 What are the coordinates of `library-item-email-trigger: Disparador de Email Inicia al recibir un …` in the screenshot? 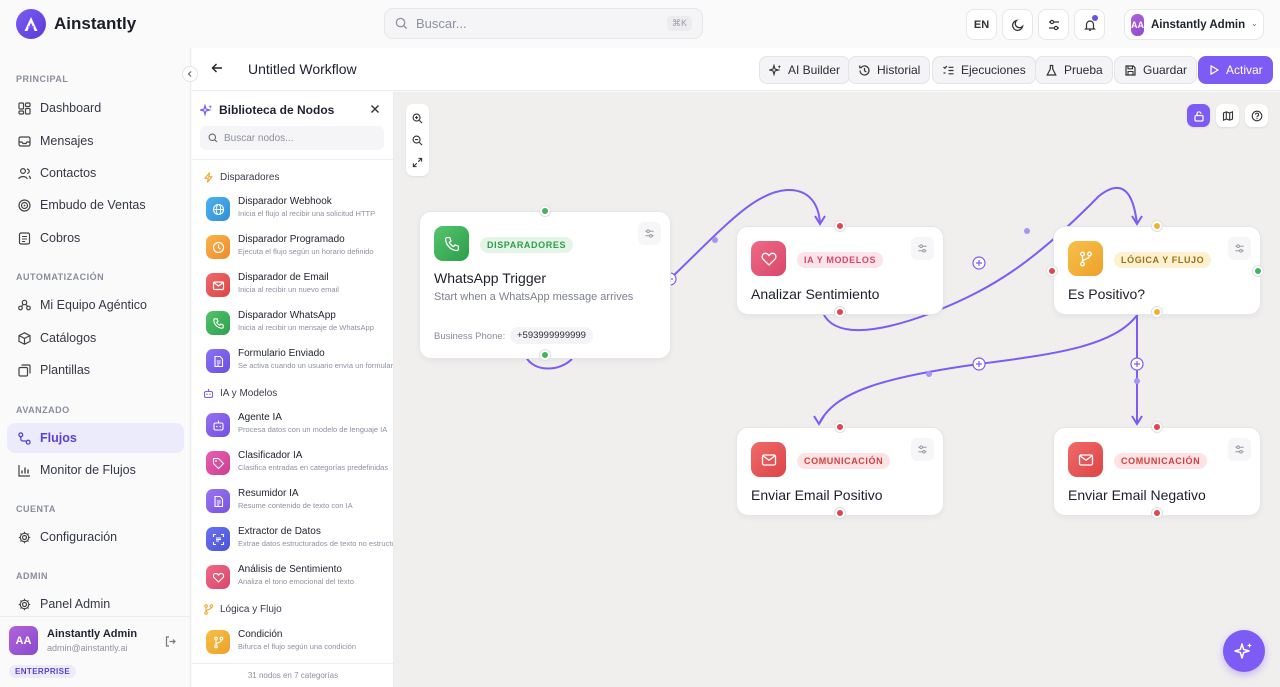 It's located at (299, 287).